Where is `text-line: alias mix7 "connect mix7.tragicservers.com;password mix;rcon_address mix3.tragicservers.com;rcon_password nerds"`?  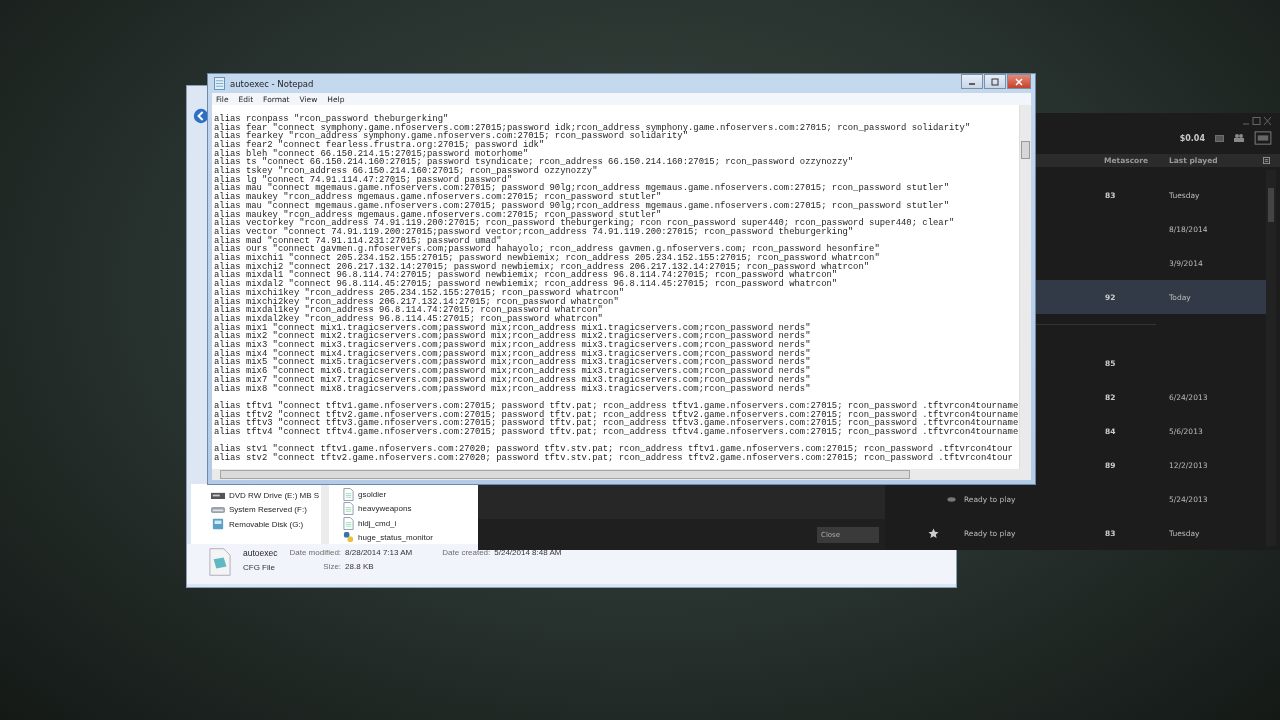
text-line: alias mix7 "connect mix7.tragicservers.com;password mix;rcon_address mix3.tragicservers.com;rcon_password nerds" is located at coordinates (512, 380).